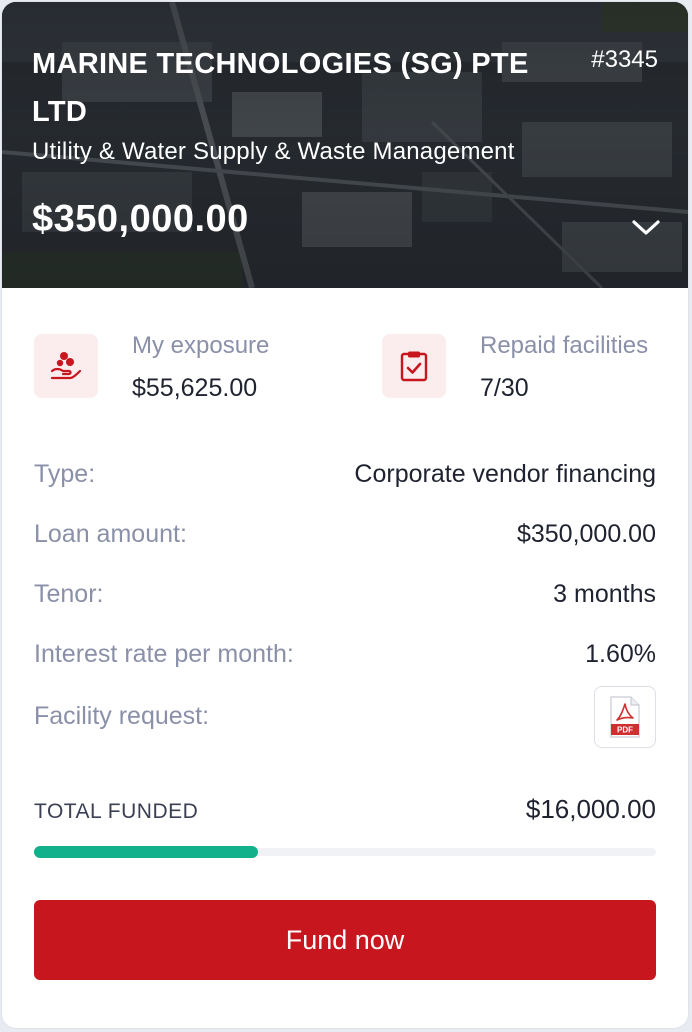  I want to click on interest-rate-label: Interest rate per month:, so click(164, 654).